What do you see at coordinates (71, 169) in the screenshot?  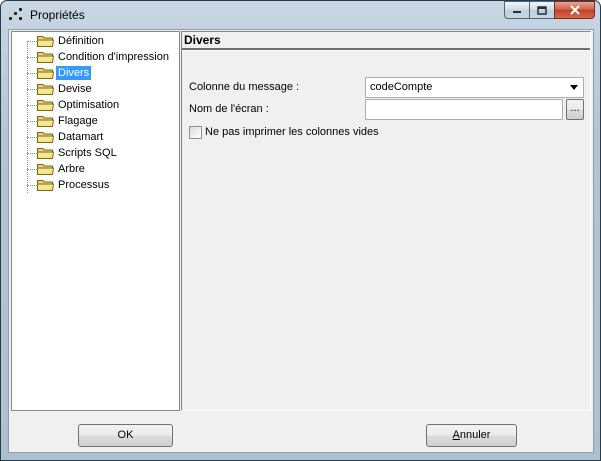 I see `tree-item-label: Arbre` at bounding box center [71, 169].